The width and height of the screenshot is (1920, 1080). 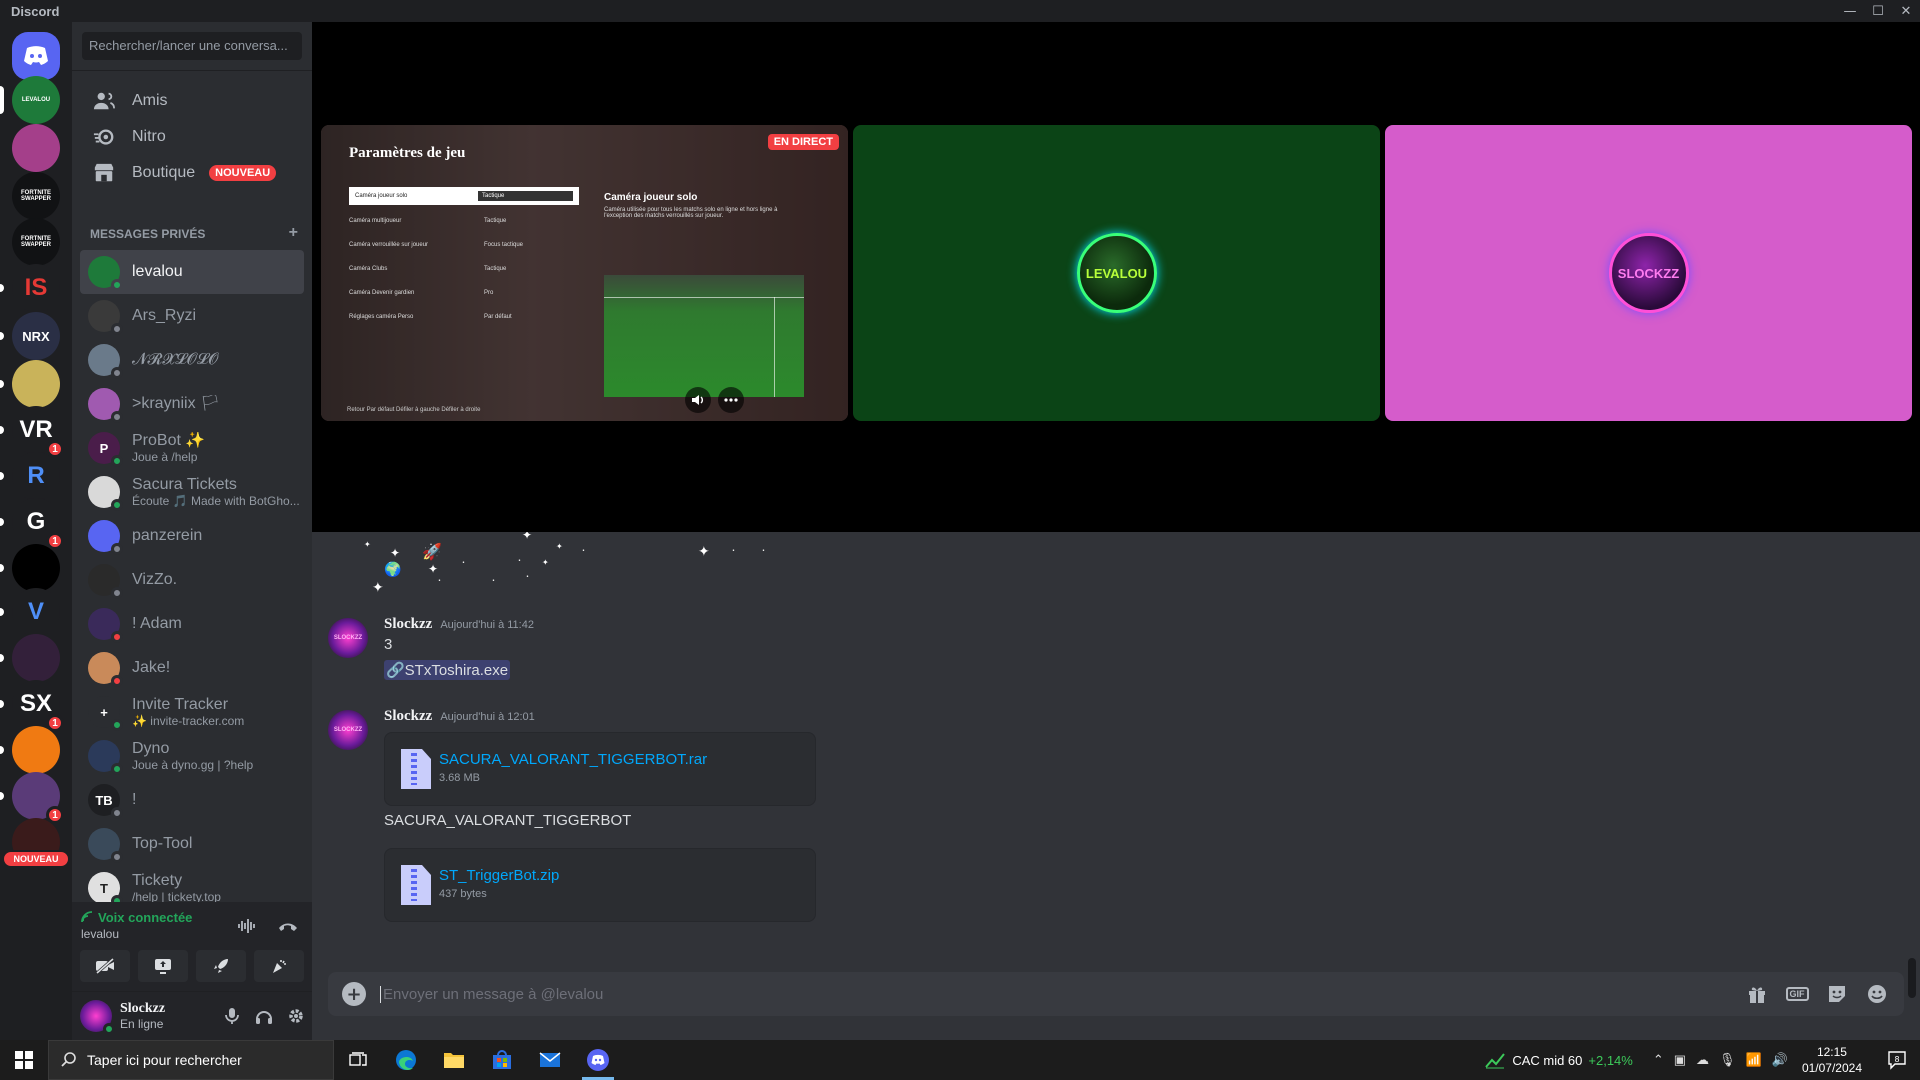 I want to click on server-icon-server-yellow, so click(x=36, y=384).